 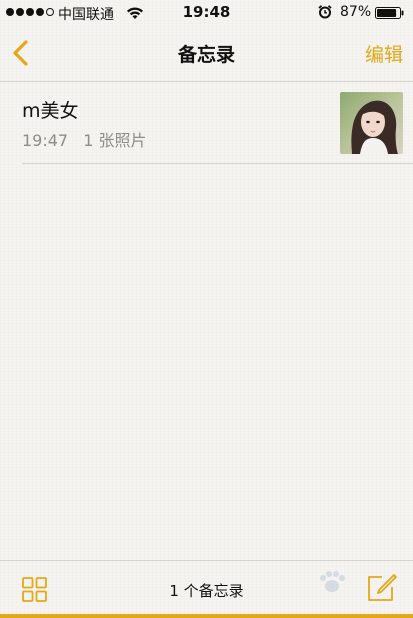 I want to click on alarm-icon, so click(x=325, y=12).